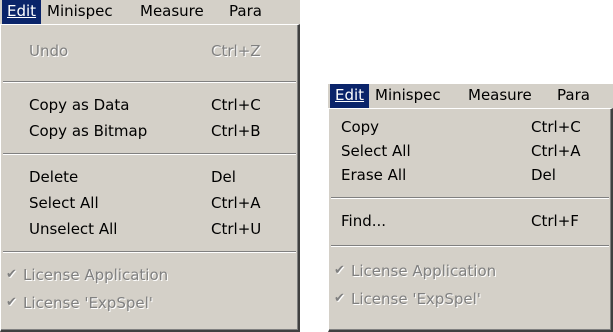  I want to click on menu-item-shortcut: Ctrl+U, so click(236, 229).